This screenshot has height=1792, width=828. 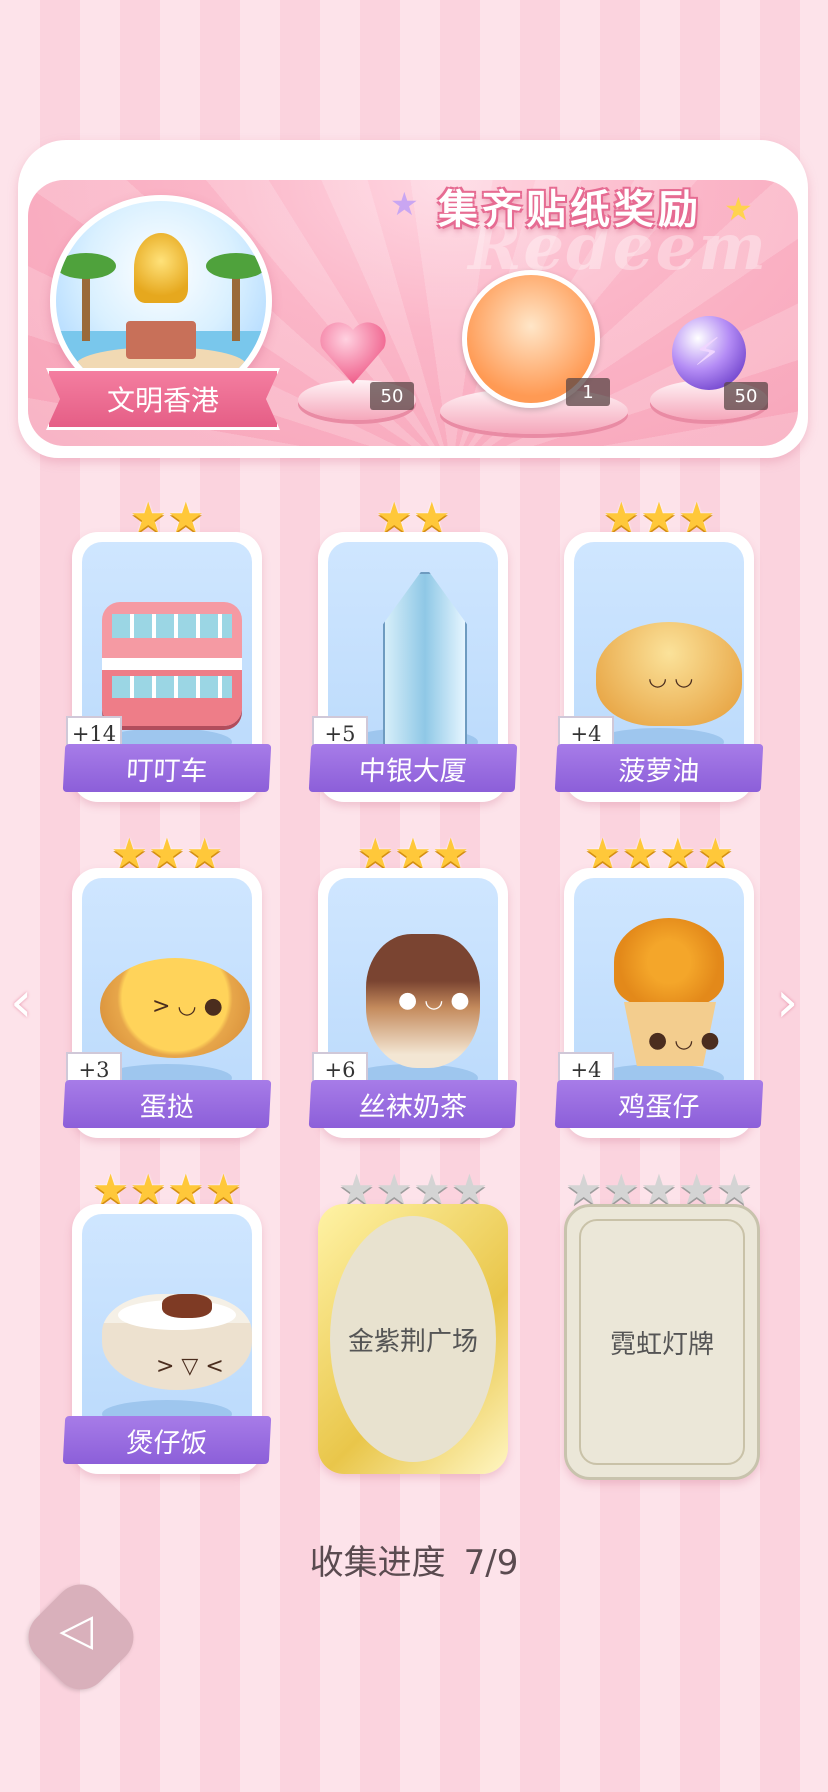 What do you see at coordinates (413, 1003) in the screenshot?
I see `sticker-card-milk-tea: ● ◡ ● +6 丝袜奶茶` at bounding box center [413, 1003].